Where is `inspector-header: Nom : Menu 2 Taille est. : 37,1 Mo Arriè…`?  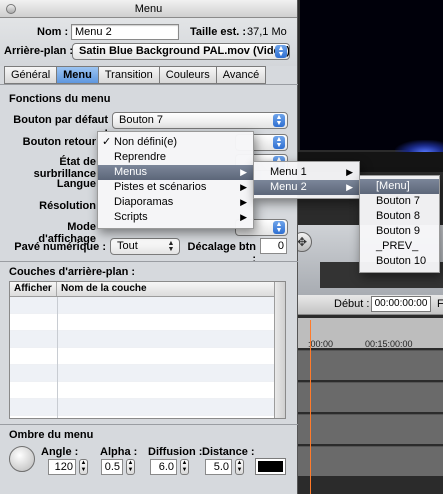 inspector-header: Nom : Menu 2 Taille est. : 37,1 Mo Arriè… is located at coordinates (148, 42).